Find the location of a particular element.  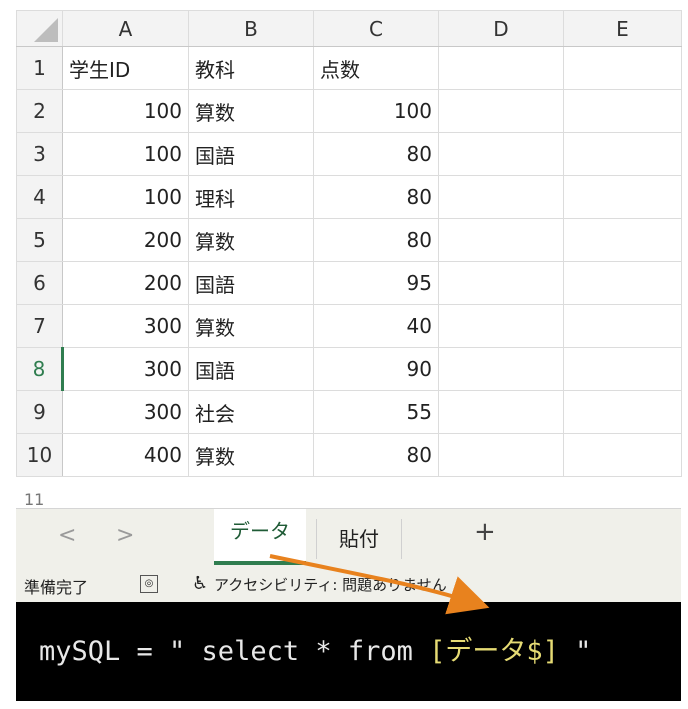

sql-code-line: mySQL = " select * from [データ$] " is located at coordinates (348, 651).